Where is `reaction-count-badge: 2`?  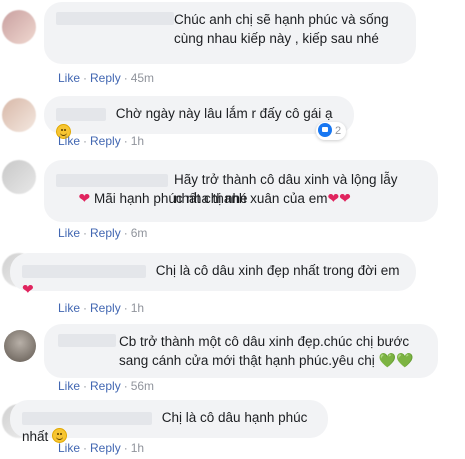 reaction-count-badge: 2 is located at coordinates (331, 131).